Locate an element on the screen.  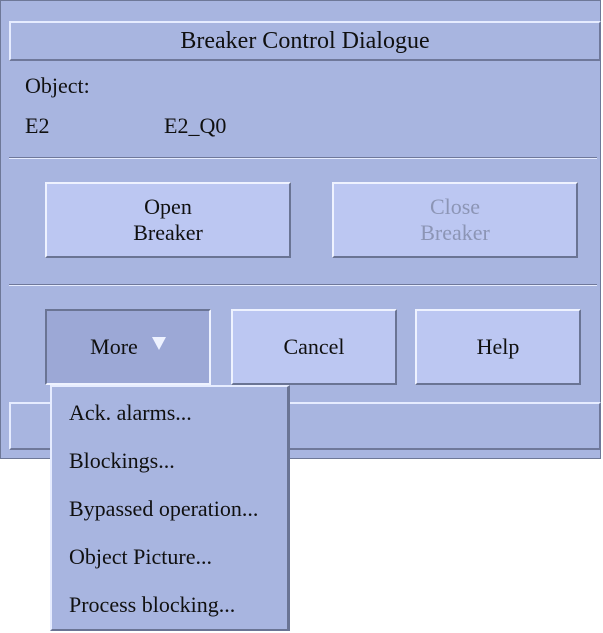
object-name: E2_Q0 is located at coordinates (195, 125).